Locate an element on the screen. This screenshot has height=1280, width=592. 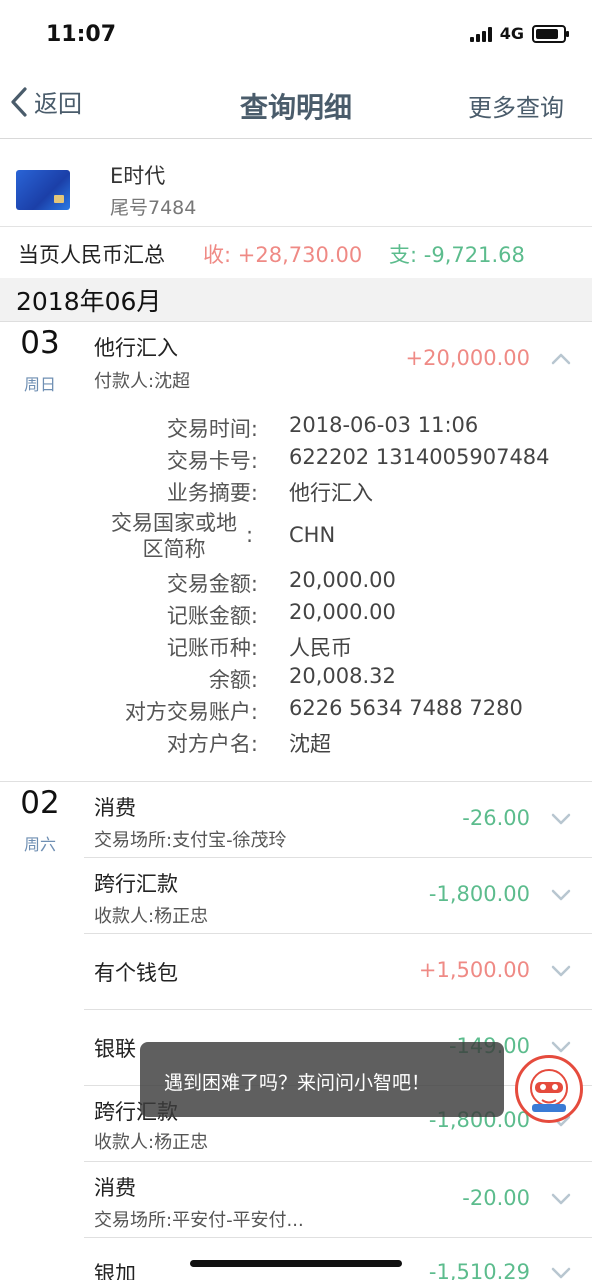
detail-value: 人民币 is located at coordinates (320, 648).